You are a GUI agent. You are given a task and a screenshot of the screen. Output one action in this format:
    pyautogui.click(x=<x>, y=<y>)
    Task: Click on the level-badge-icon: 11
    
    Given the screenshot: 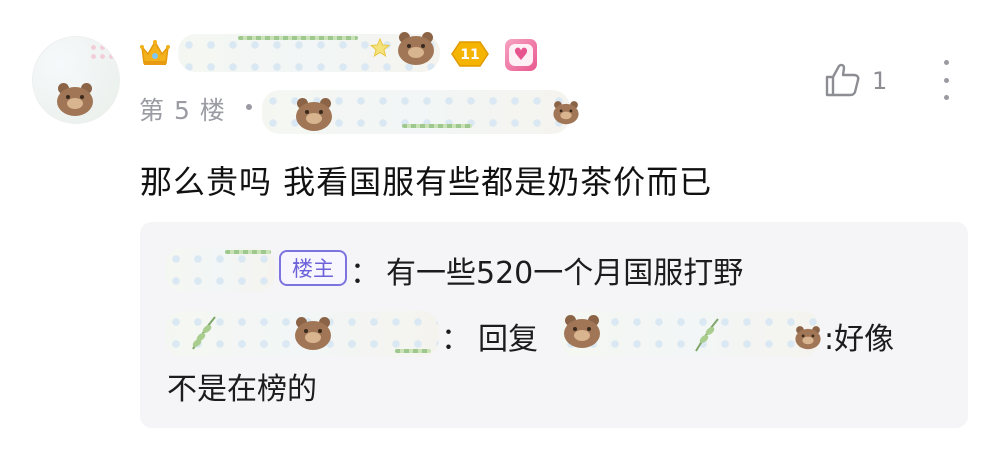 What is the action you would take?
    pyautogui.click(x=470, y=54)
    